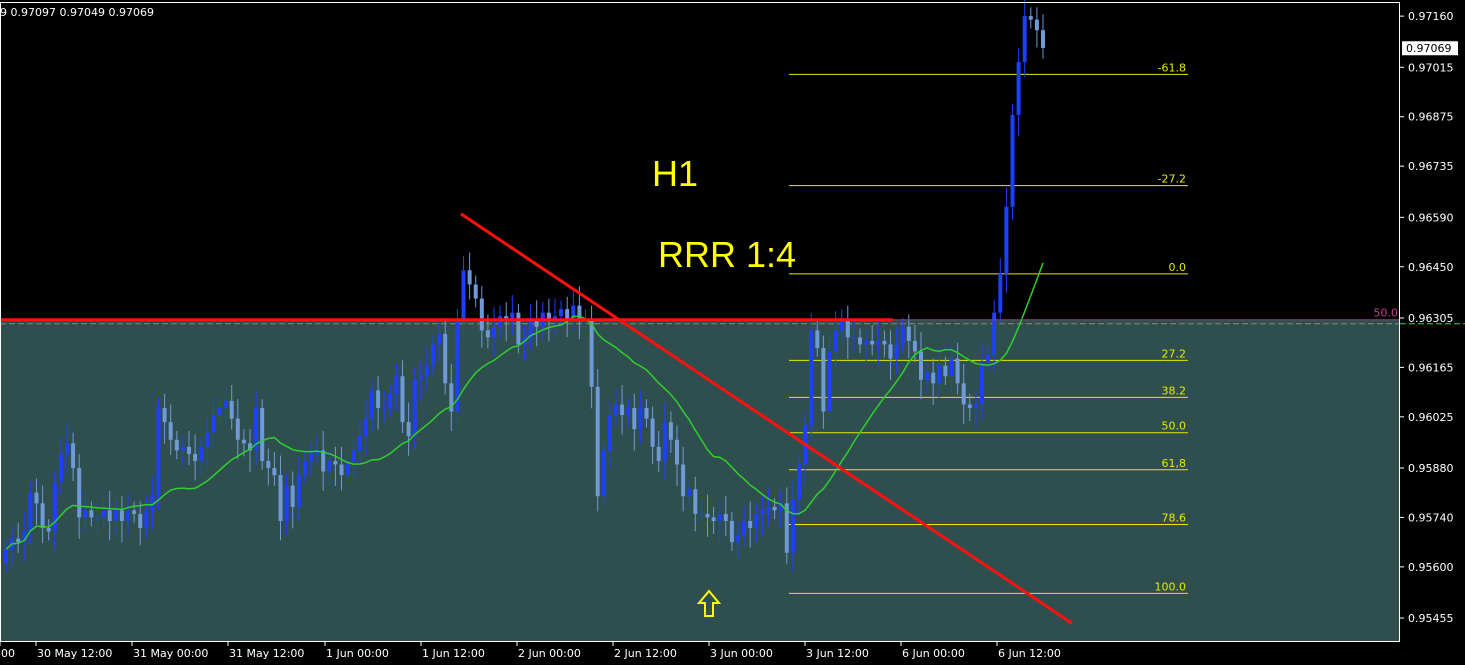 Image resolution: width=1465 pixels, height=665 pixels. What do you see at coordinates (1431, 517) in the screenshot?
I see `y-tick-label: 0.95740` at bounding box center [1431, 517].